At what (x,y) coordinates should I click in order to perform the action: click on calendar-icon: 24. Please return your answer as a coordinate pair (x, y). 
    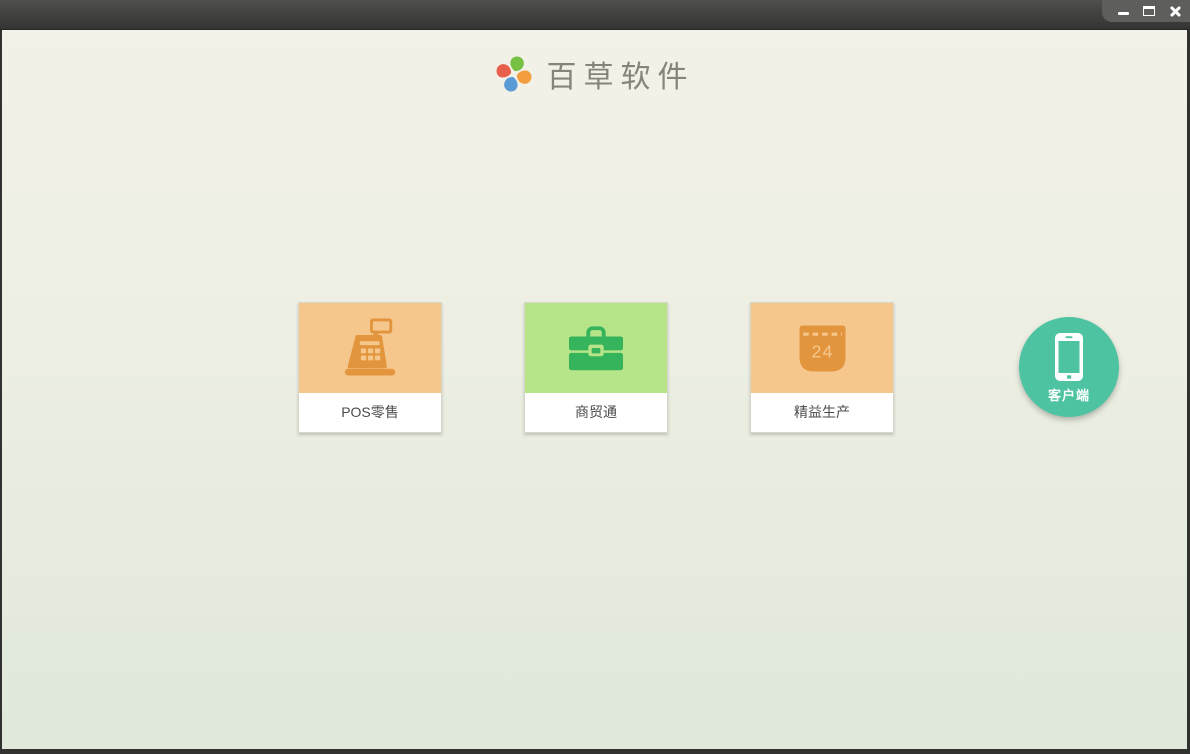
    Looking at the image, I should click on (822, 348).